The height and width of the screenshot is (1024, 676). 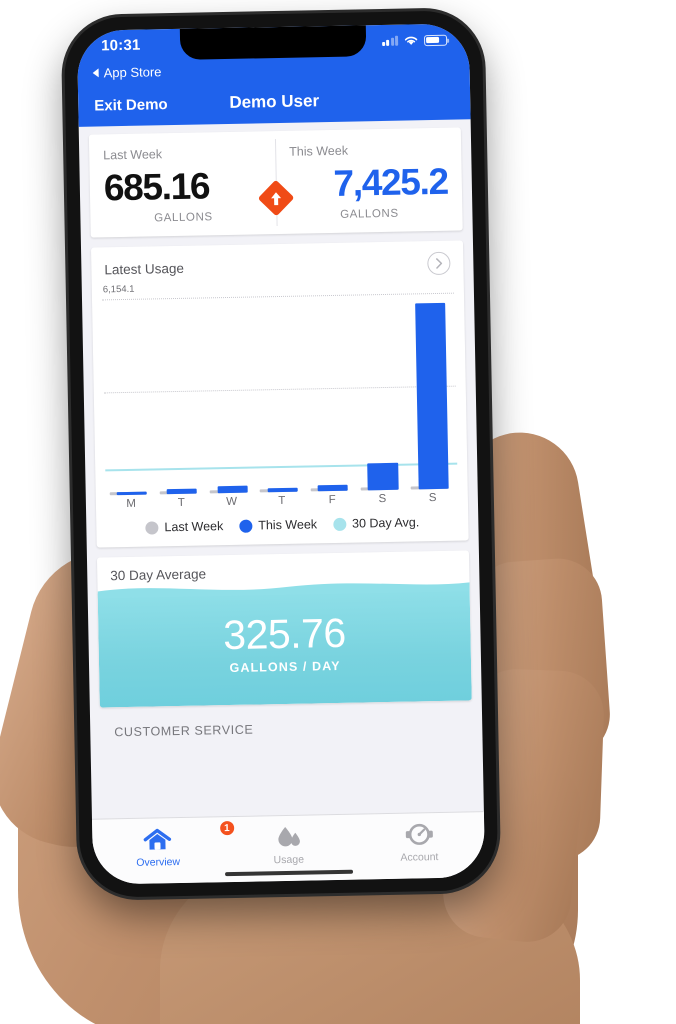 What do you see at coordinates (288, 525) in the screenshot?
I see `legend-label: This Week` at bounding box center [288, 525].